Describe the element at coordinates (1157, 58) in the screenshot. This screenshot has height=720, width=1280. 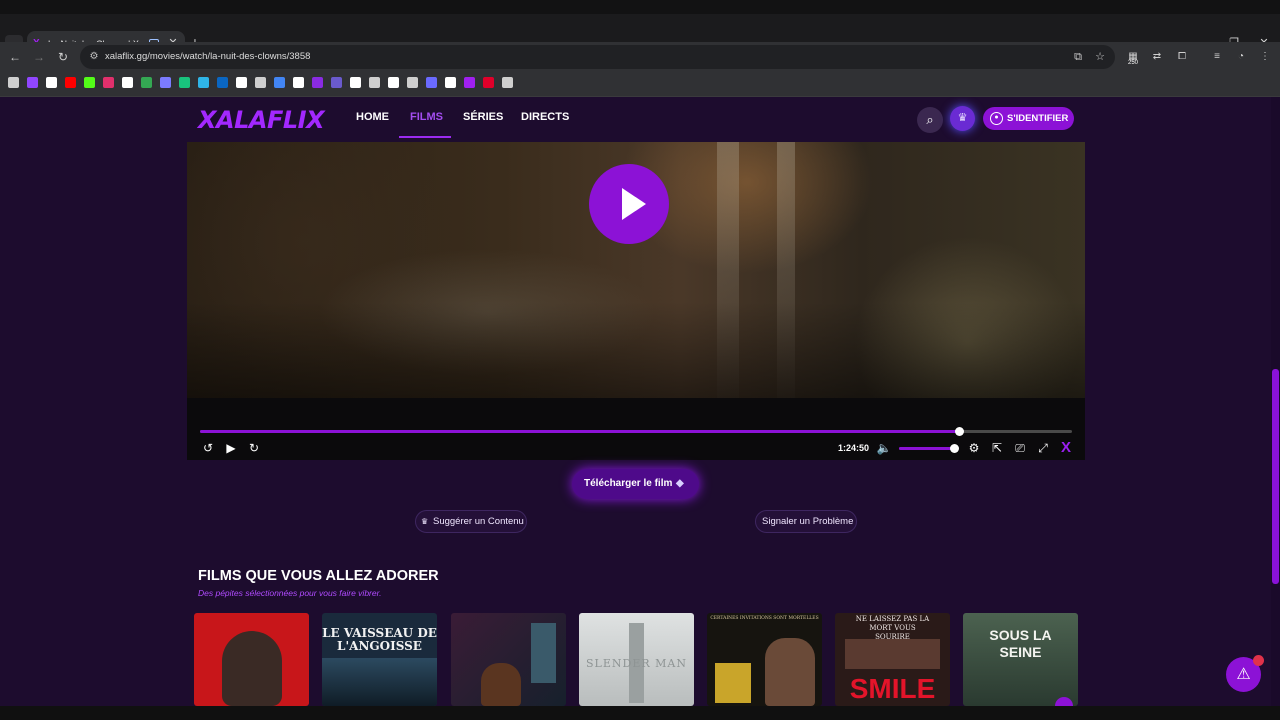
I see `profile-switch-icon: ⇄` at that location.